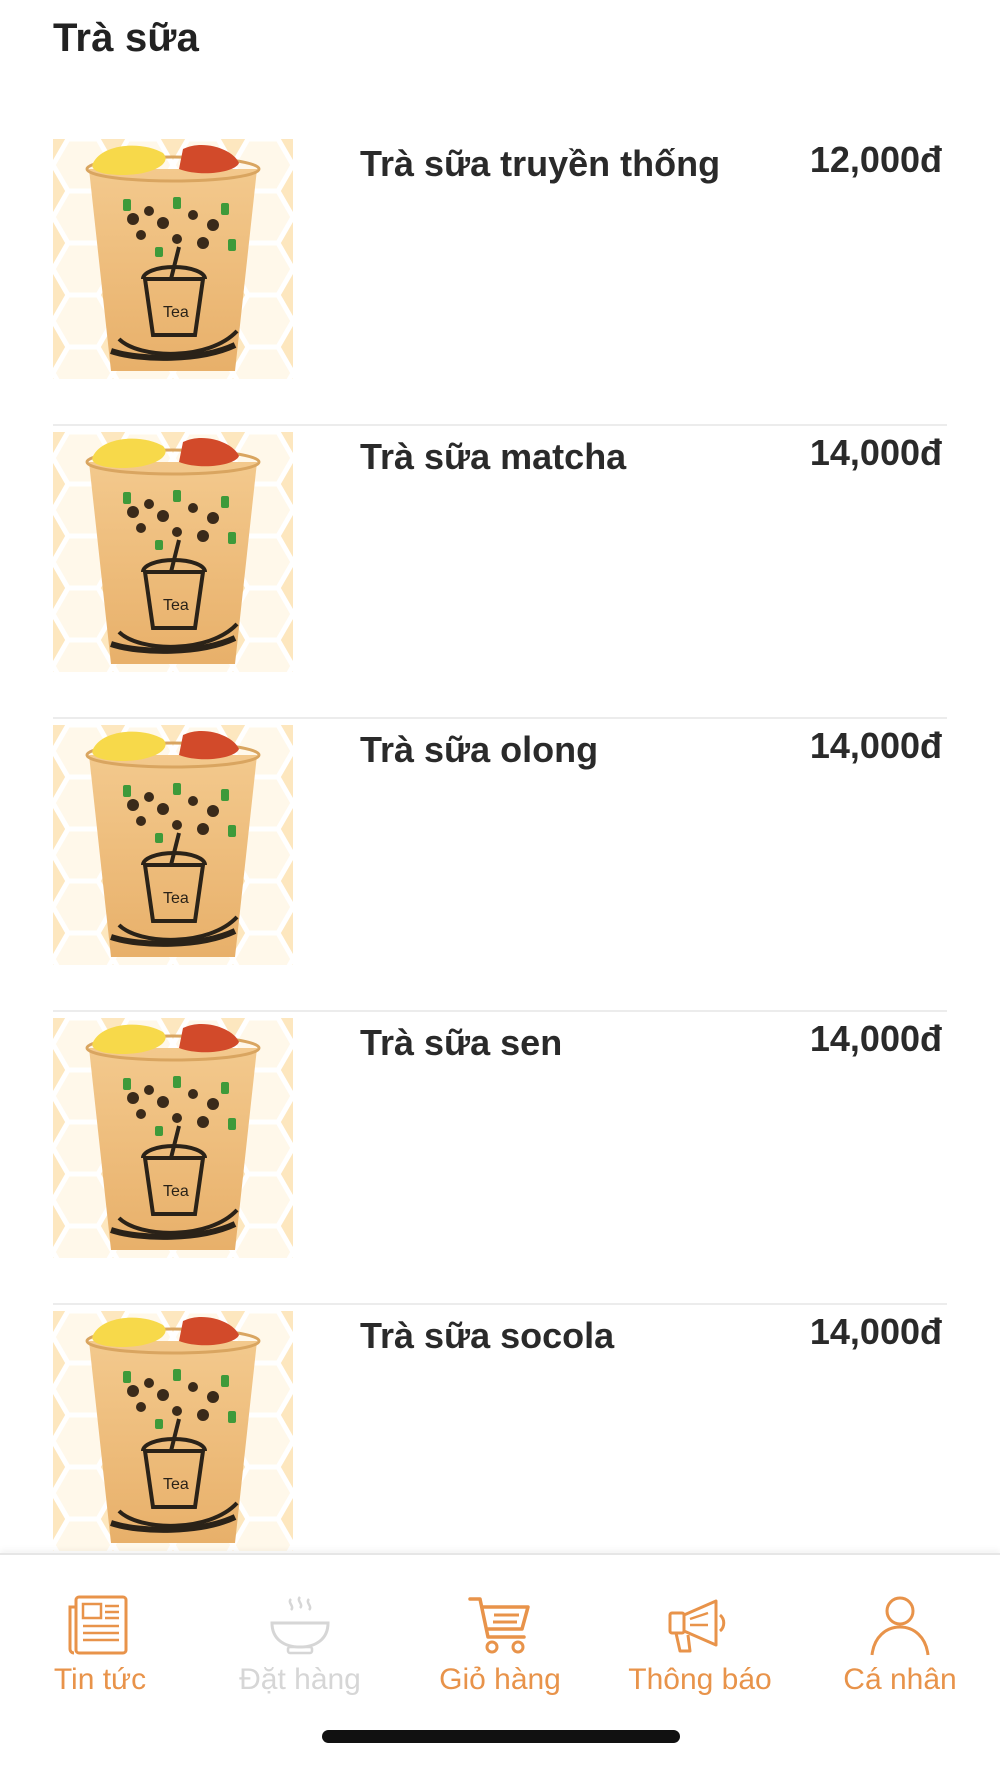 This screenshot has height=1778, width=1000. What do you see at coordinates (126, 38) in the screenshot?
I see `page-title: Trà sữa` at bounding box center [126, 38].